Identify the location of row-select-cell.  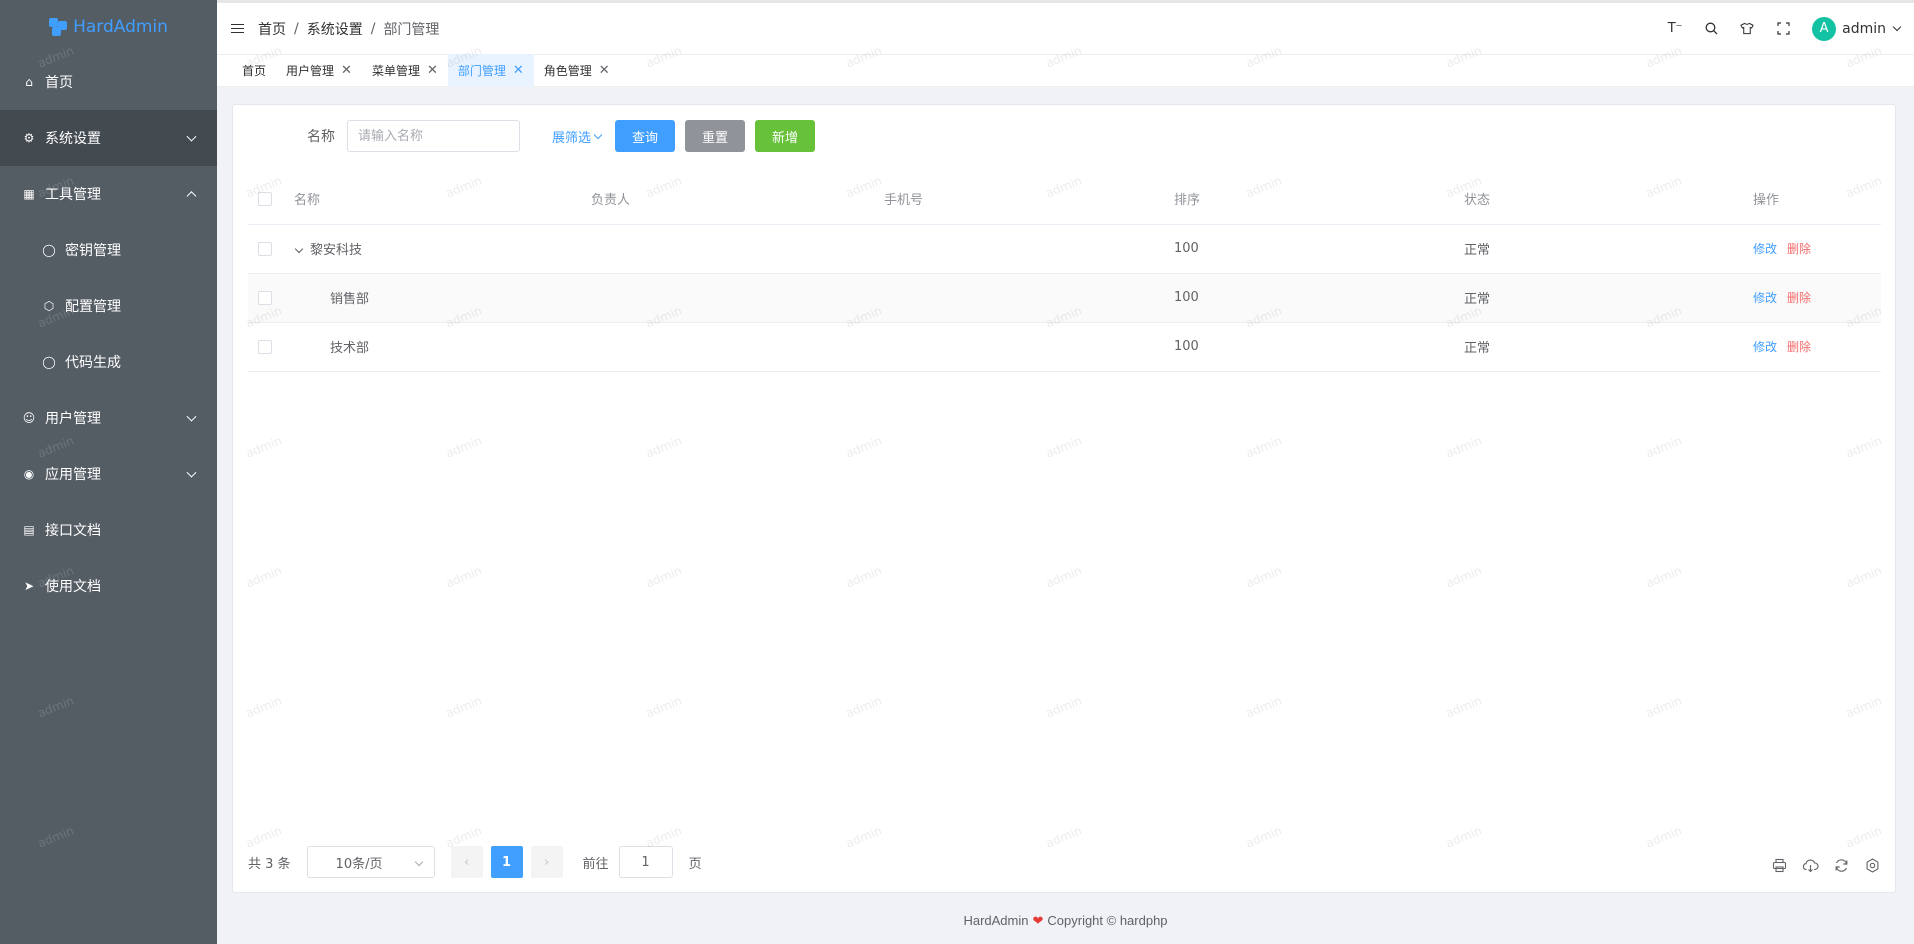
(271, 249).